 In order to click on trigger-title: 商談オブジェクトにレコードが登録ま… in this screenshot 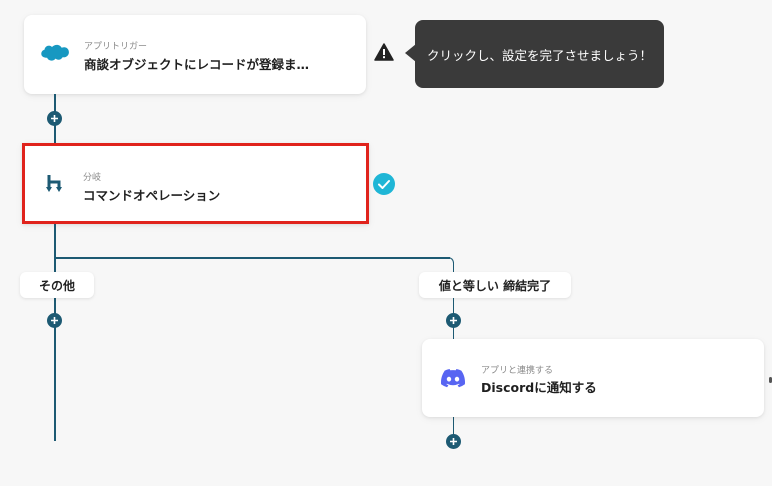, I will do `click(197, 64)`.